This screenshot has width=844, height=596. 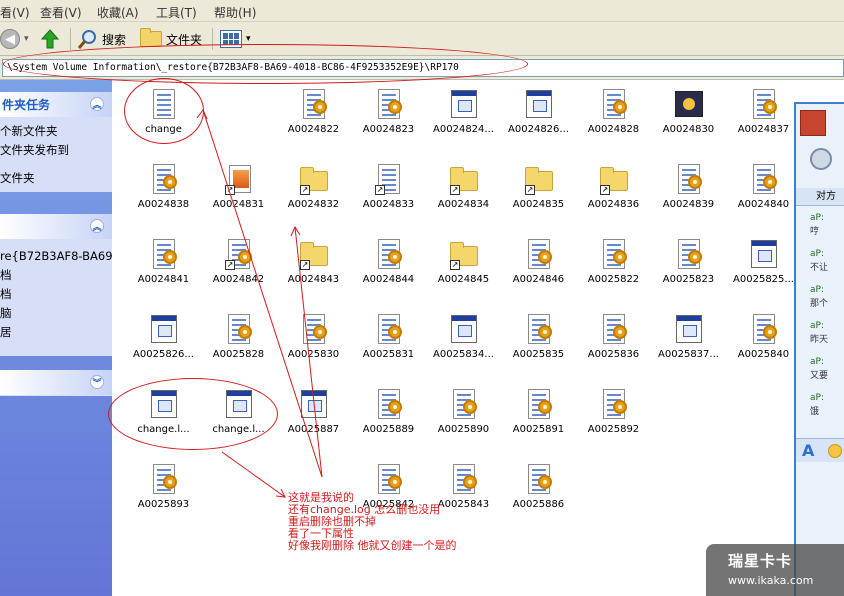 I want to click on file-item: ↗ A0024832, so click(x=313, y=193).